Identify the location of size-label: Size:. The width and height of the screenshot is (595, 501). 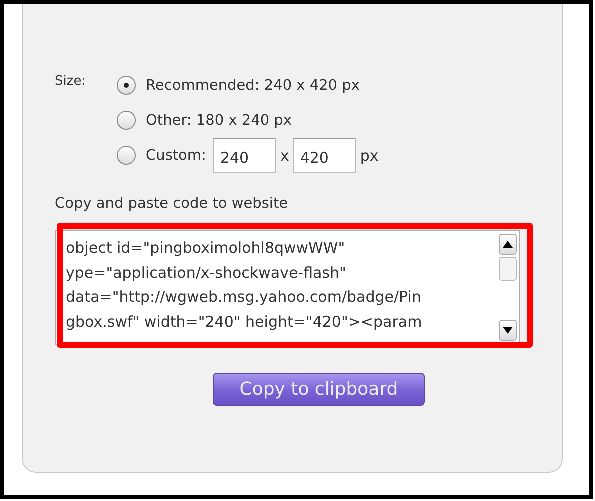
(71, 82).